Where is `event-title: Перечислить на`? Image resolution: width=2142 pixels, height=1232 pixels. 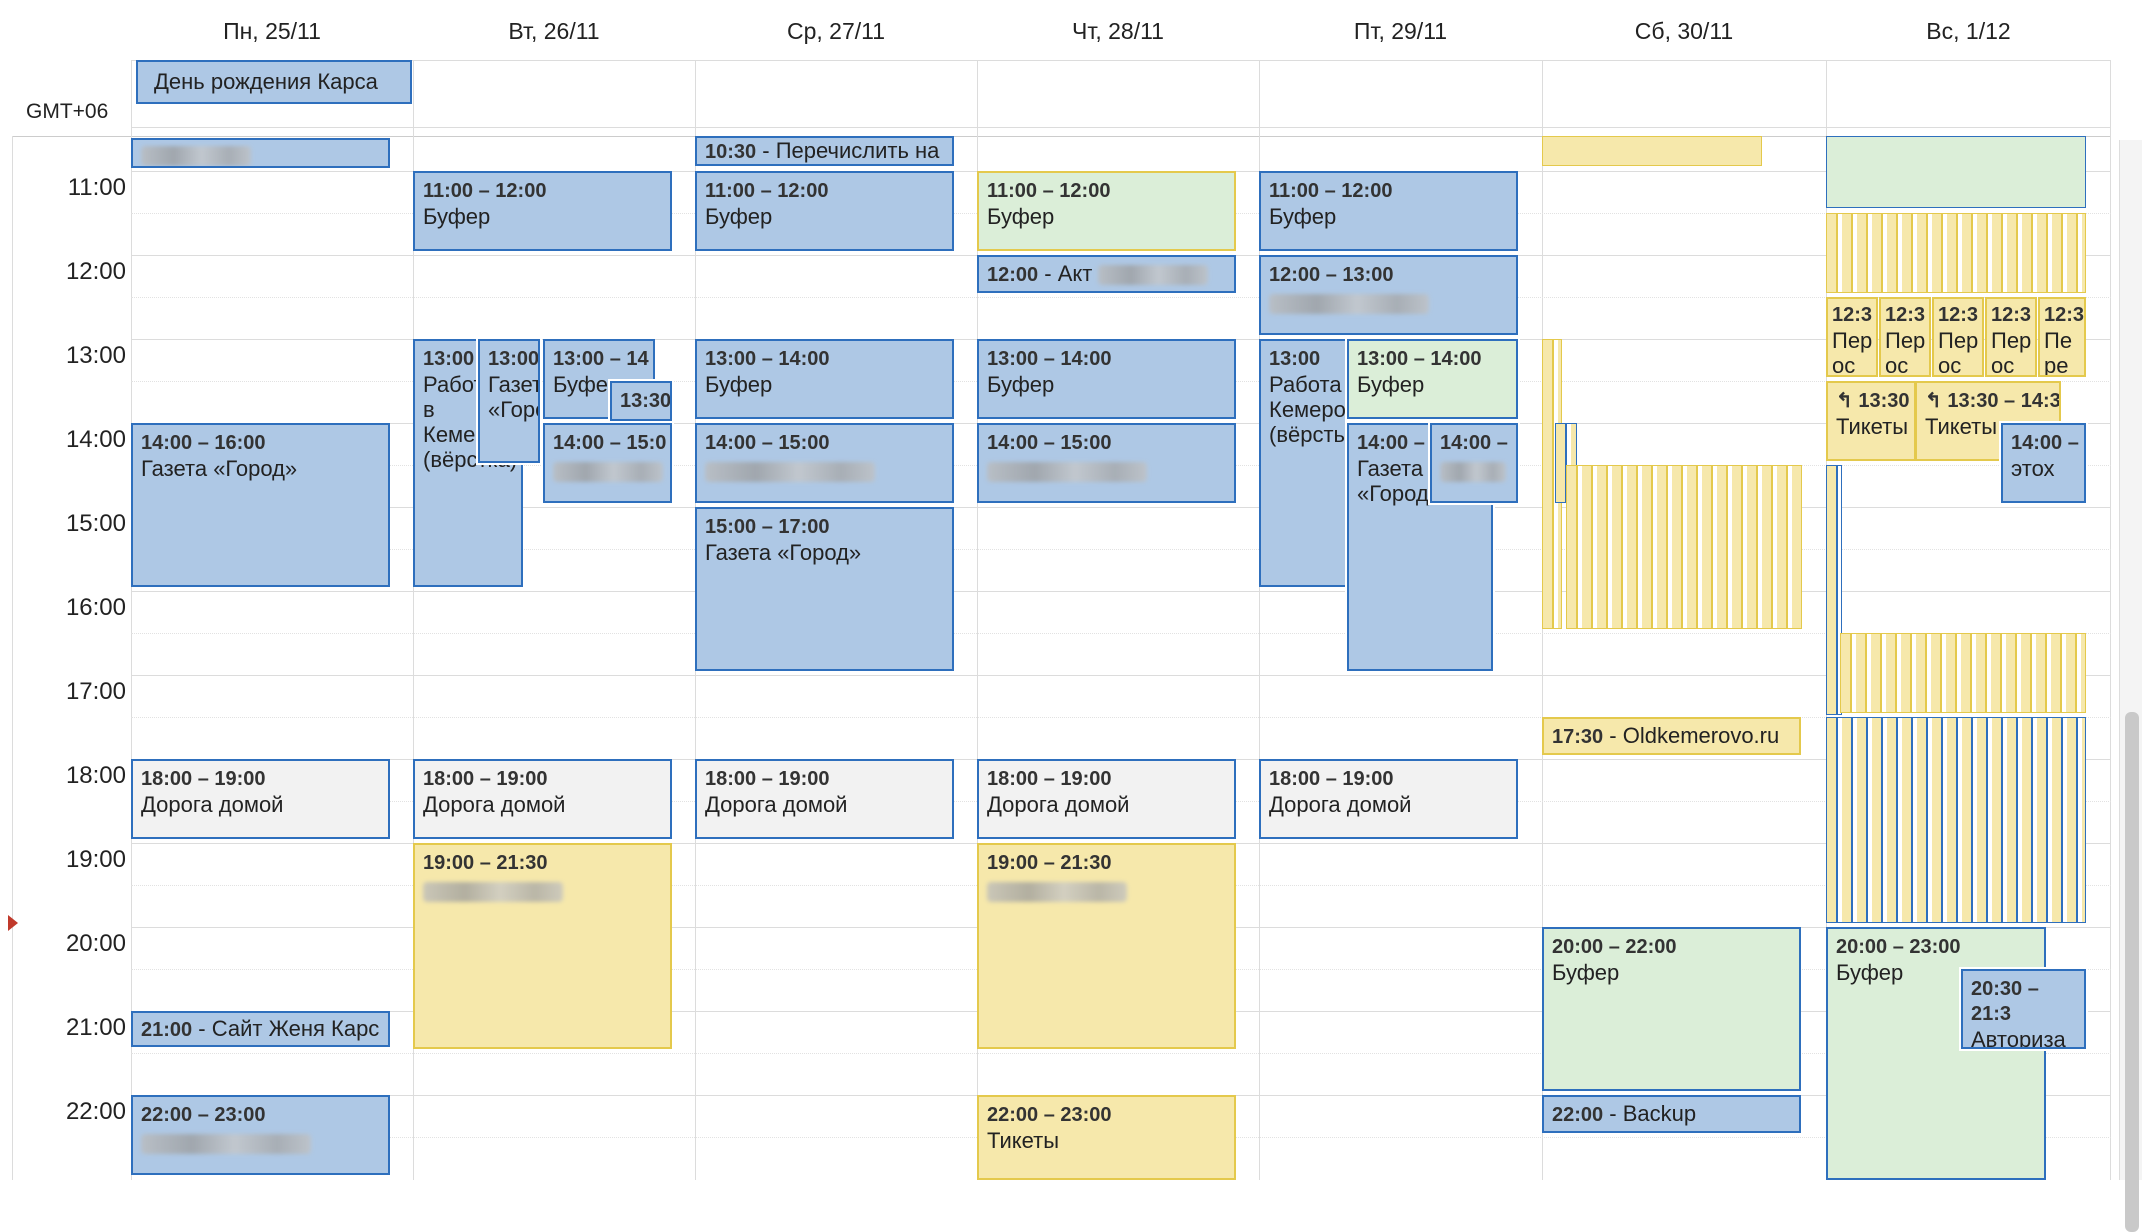 event-title: Перечислить на is located at coordinates (857, 150).